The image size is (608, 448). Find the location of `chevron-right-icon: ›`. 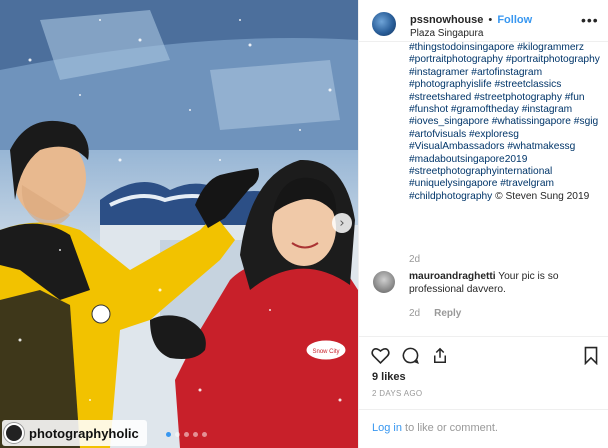

chevron-right-icon: › is located at coordinates (342, 223).